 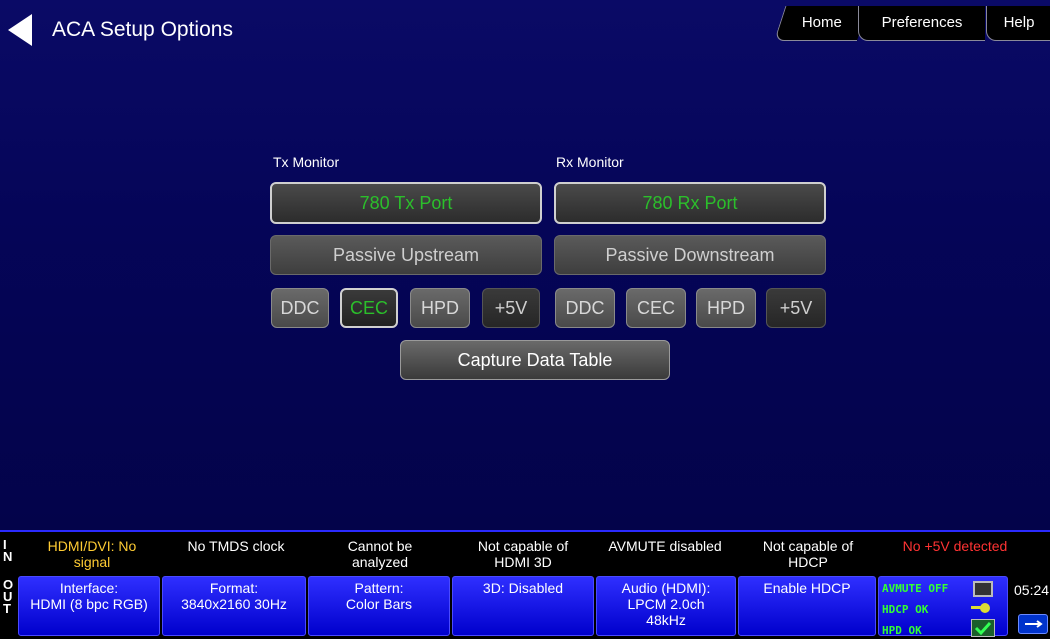 I want to click on out-audio-line2: LPCM 2.0ch, so click(x=666, y=604).